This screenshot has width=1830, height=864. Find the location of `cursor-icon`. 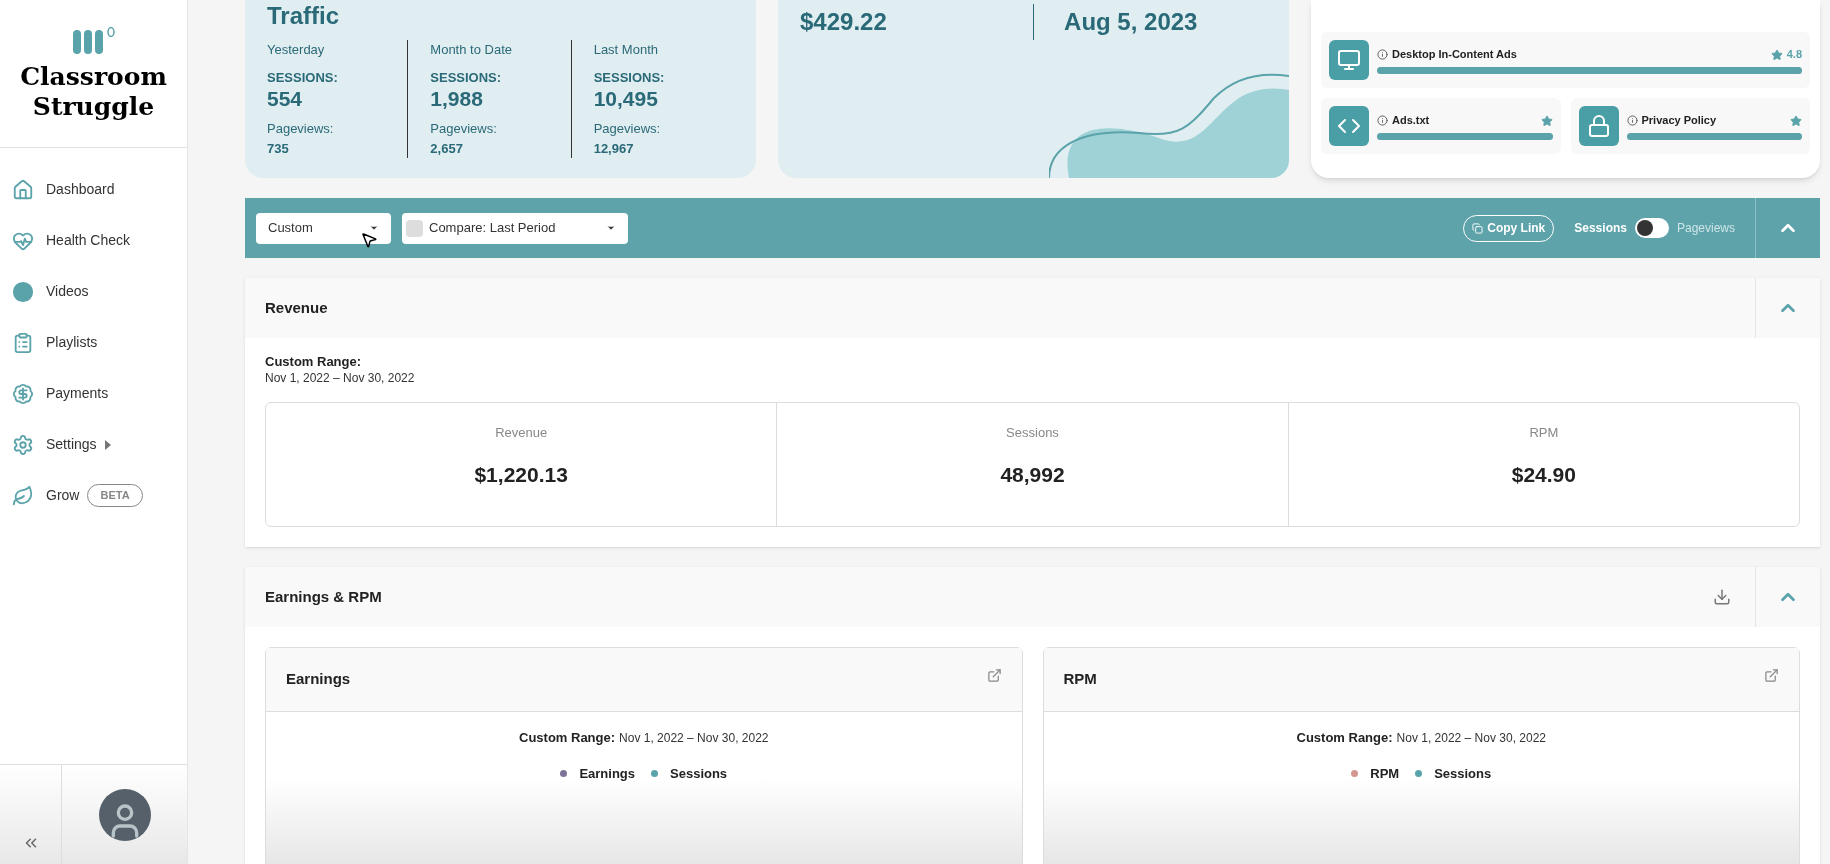

cursor-icon is located at coordinates (369, 239).